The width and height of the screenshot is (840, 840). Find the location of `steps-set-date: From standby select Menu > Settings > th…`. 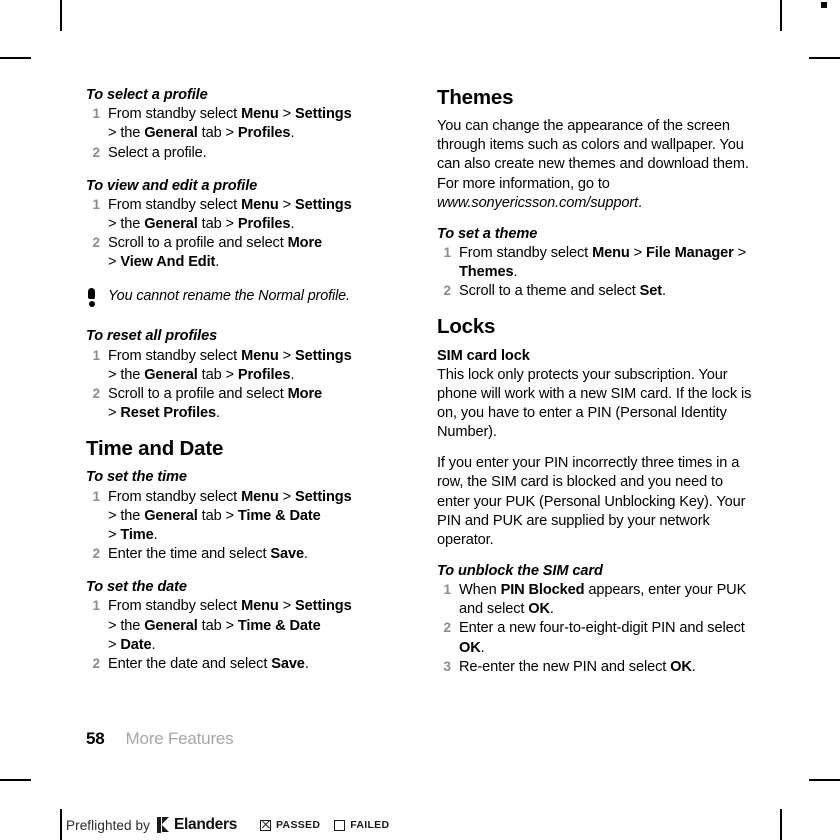

steps-set-date: From standby select Menu > Settings > th… is located at coordinates (245, 635).